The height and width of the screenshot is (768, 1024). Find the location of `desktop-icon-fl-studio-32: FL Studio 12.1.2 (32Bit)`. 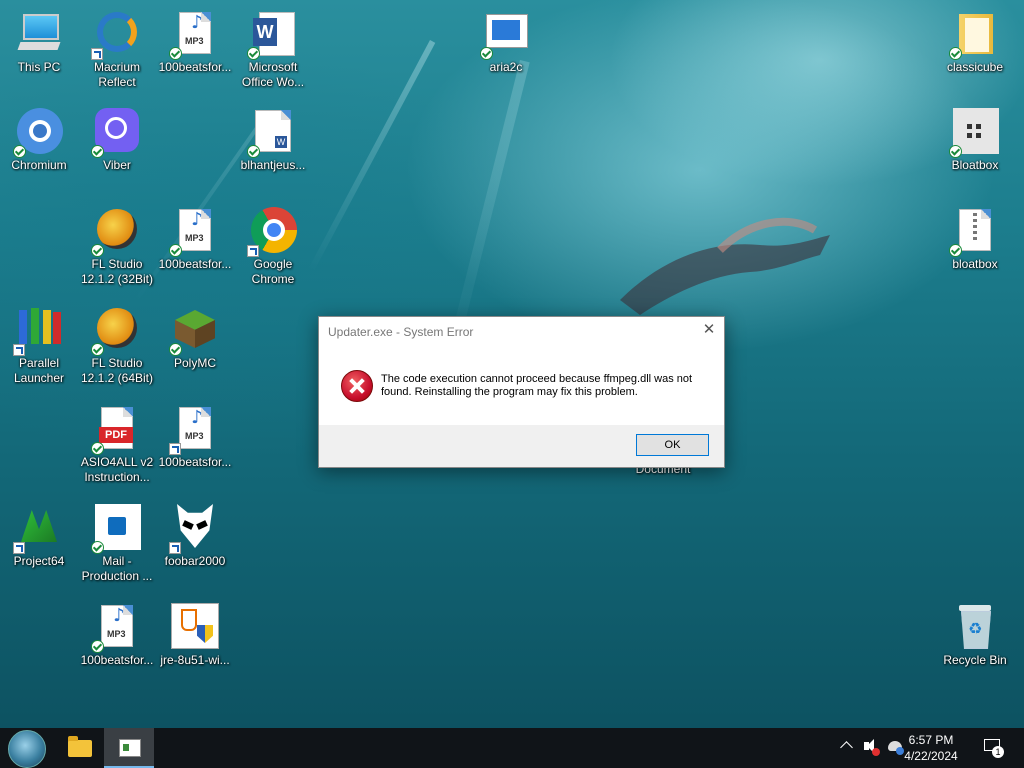

desktop-icon-fl-studio-32: FL Studio 12.1.2 (32Bit) is located at coordinates (117, 247).